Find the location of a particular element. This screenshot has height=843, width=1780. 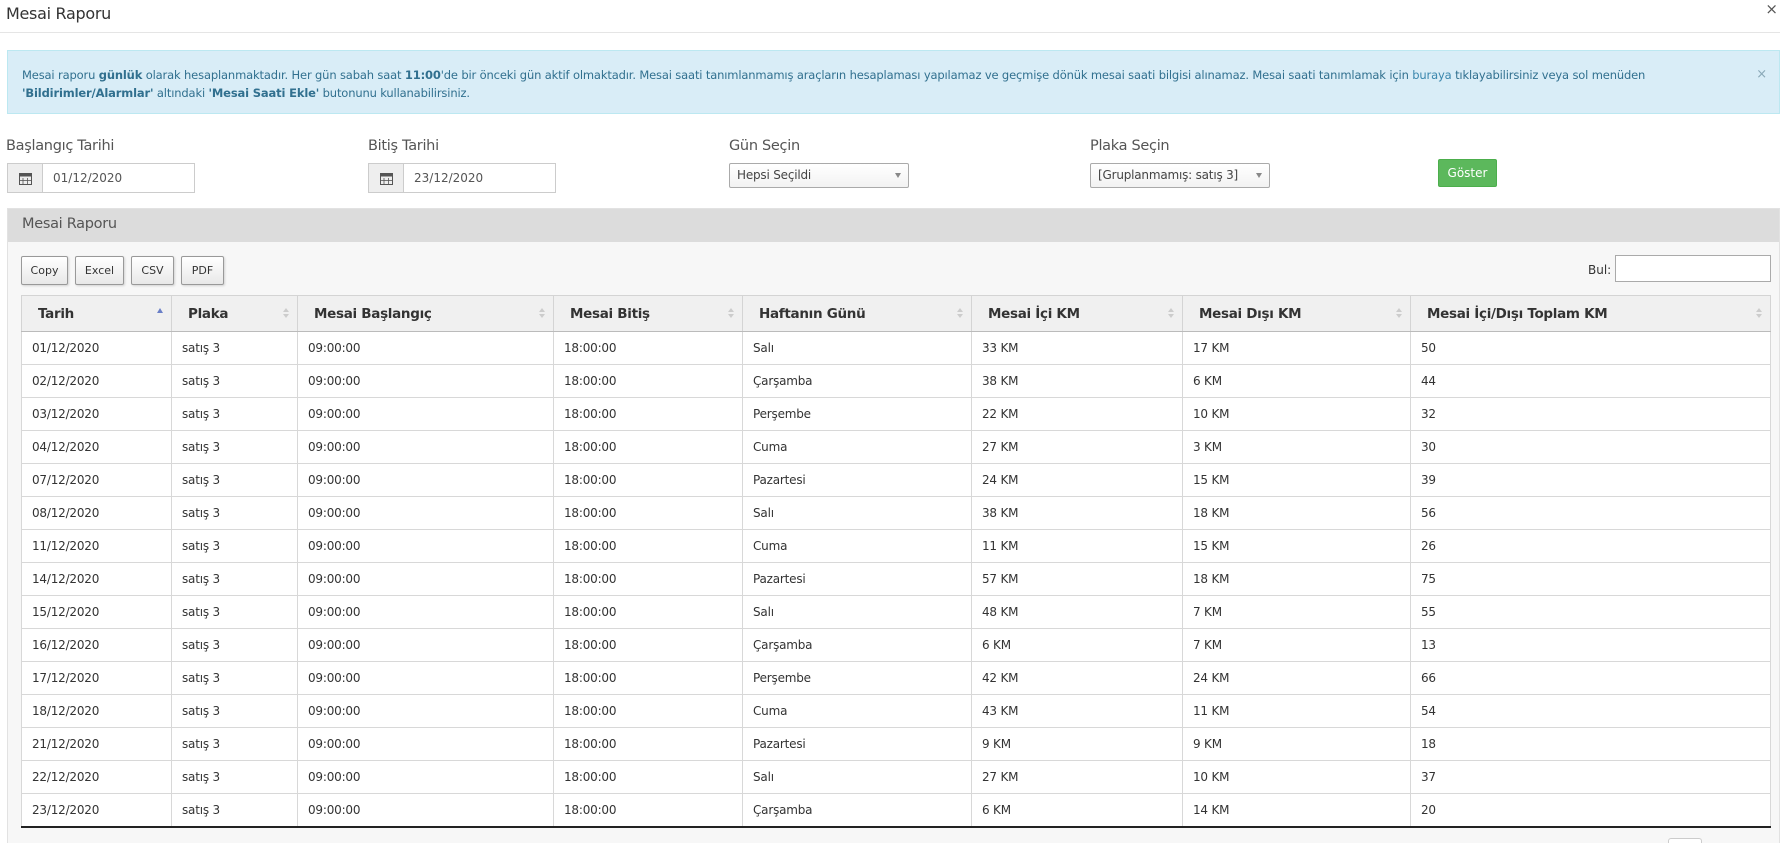

table-cell: 9 KM is located at coordinates (1296, 744).